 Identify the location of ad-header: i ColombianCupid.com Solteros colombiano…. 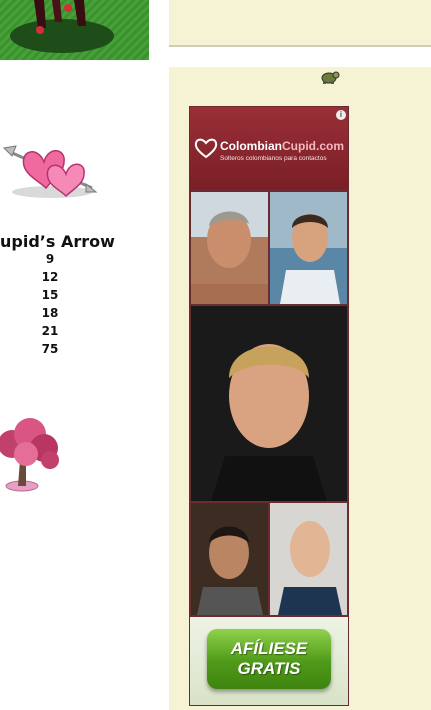
(269, 148).